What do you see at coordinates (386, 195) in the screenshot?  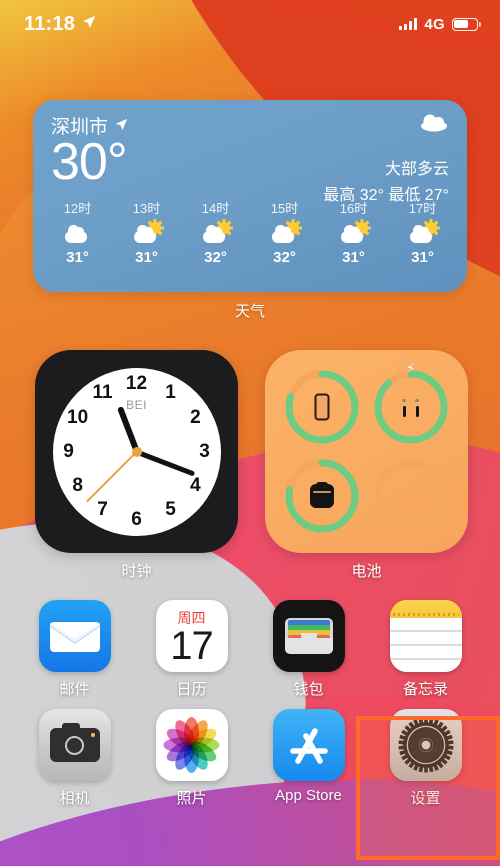 I see `weather-high-low: 最高 32° 最低 27°` at bounding box center [386, 195].